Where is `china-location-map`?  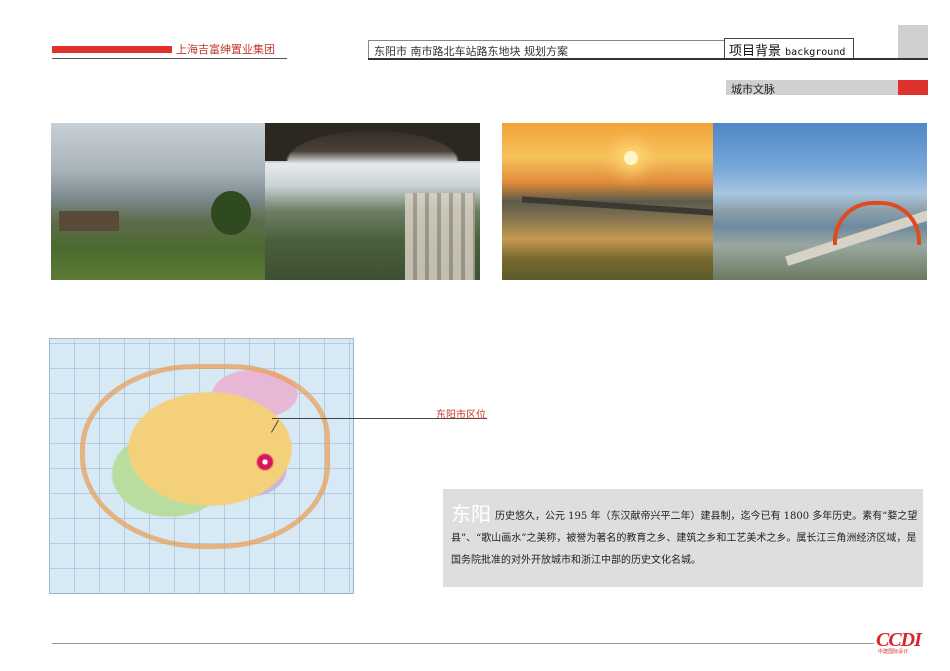 china-location-map is located at coordinates (201, 466).